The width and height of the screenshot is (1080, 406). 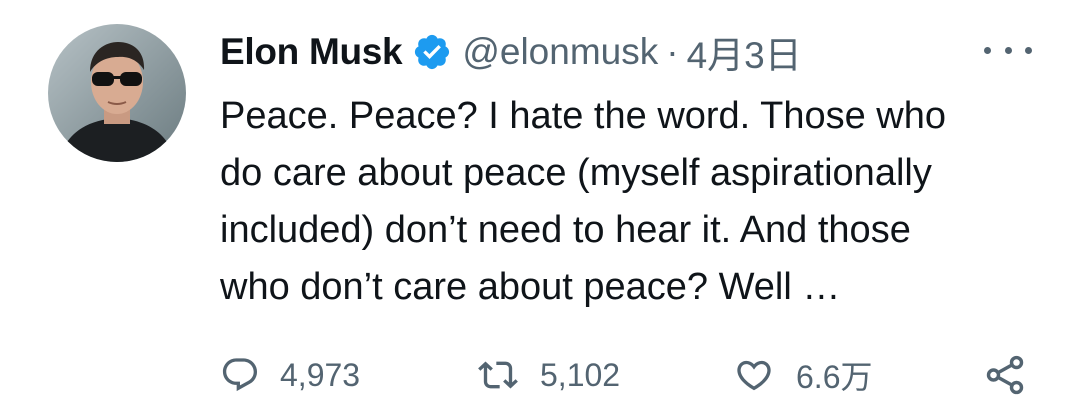 What do you see at coordinates (583, 116) in the screenshot?
I see `tweet-text-line: Peace. Peace? I hate the word. Those who` at bounding box center [583, 116].